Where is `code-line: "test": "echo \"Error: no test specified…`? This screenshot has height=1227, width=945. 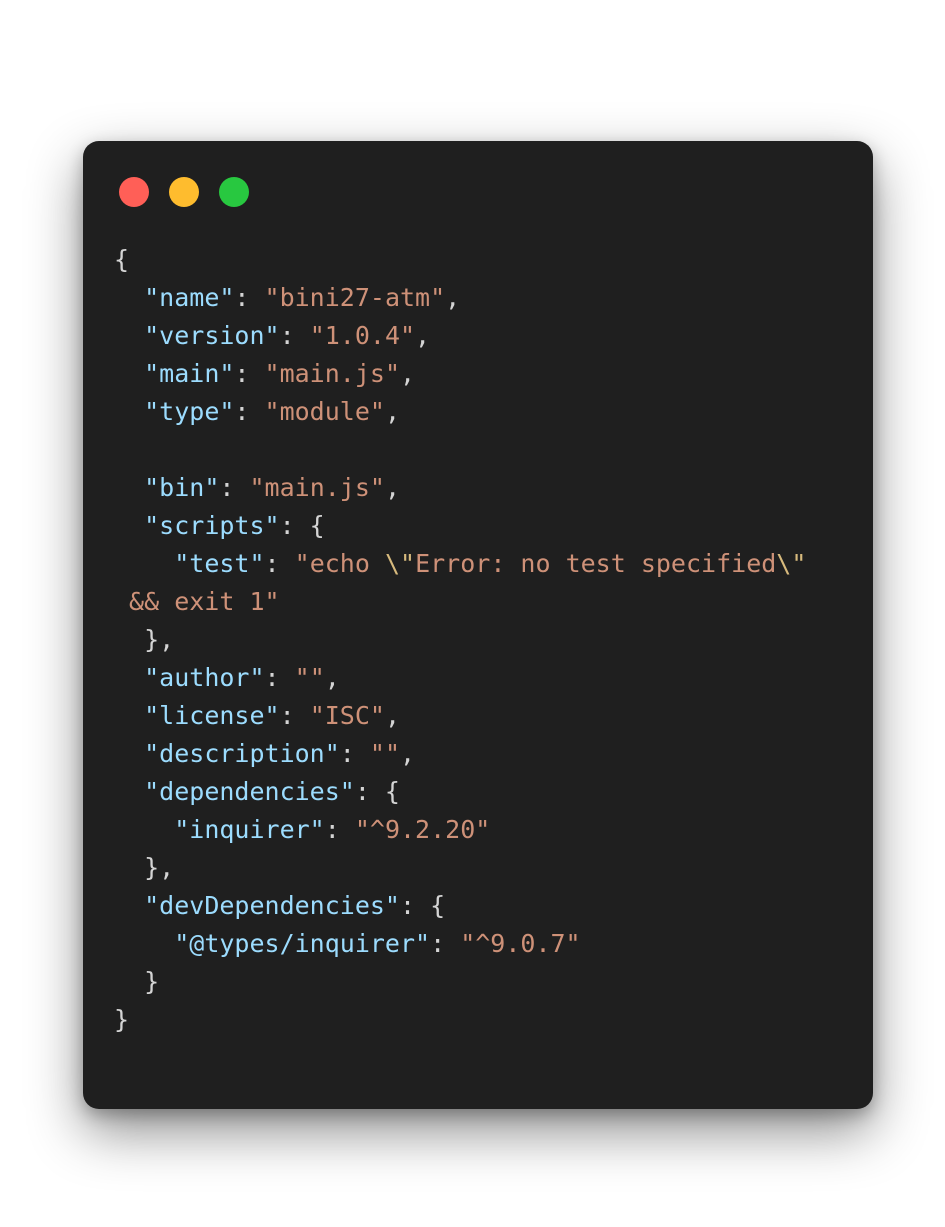
code-line: "test": "echo \"Error: no test specified… is located at coordinates (460, 564).